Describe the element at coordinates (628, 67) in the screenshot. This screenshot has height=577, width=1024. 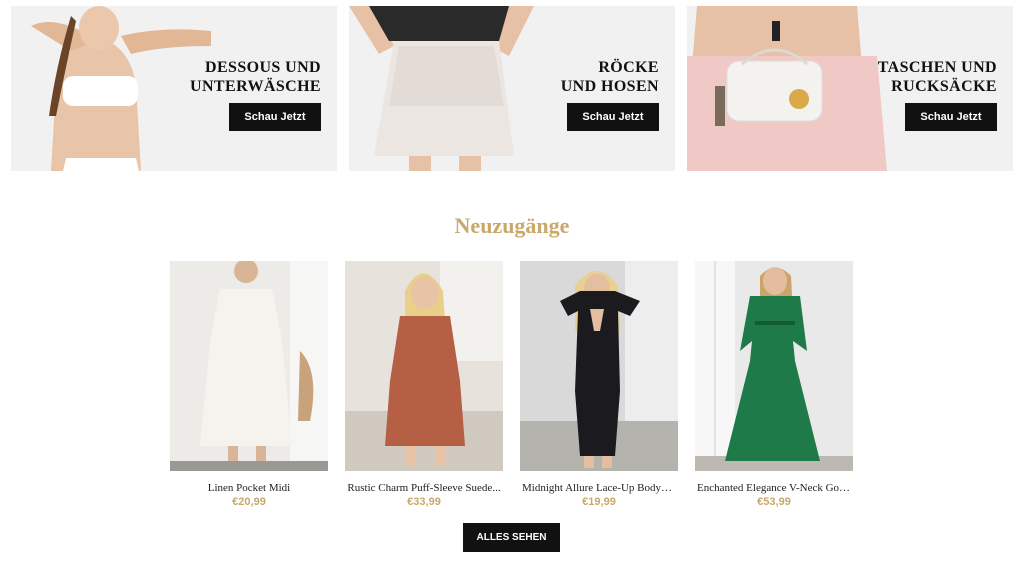
I see `banner-title-line: RÖCKE` at that location.